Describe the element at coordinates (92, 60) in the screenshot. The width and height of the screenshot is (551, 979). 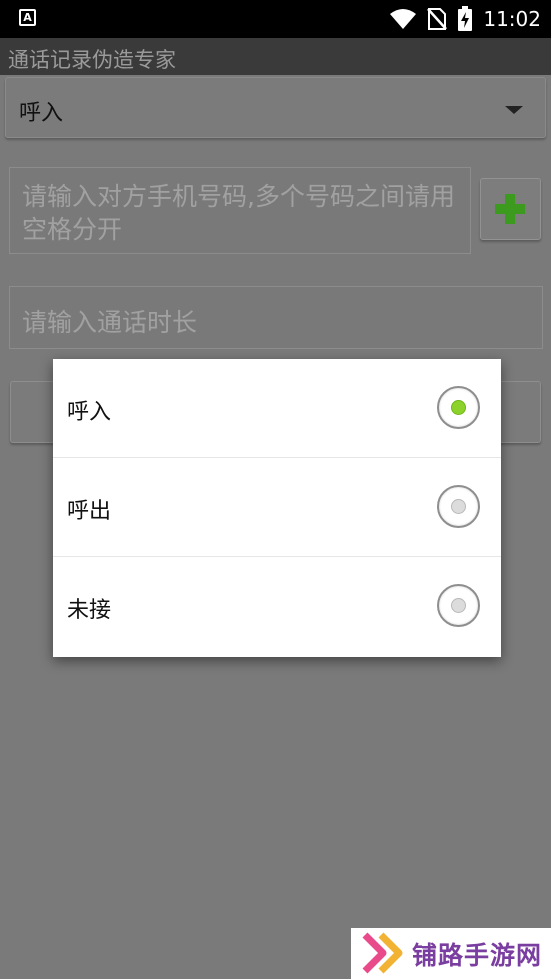
I see `app-title: 通话记录伪造专家` at that location.